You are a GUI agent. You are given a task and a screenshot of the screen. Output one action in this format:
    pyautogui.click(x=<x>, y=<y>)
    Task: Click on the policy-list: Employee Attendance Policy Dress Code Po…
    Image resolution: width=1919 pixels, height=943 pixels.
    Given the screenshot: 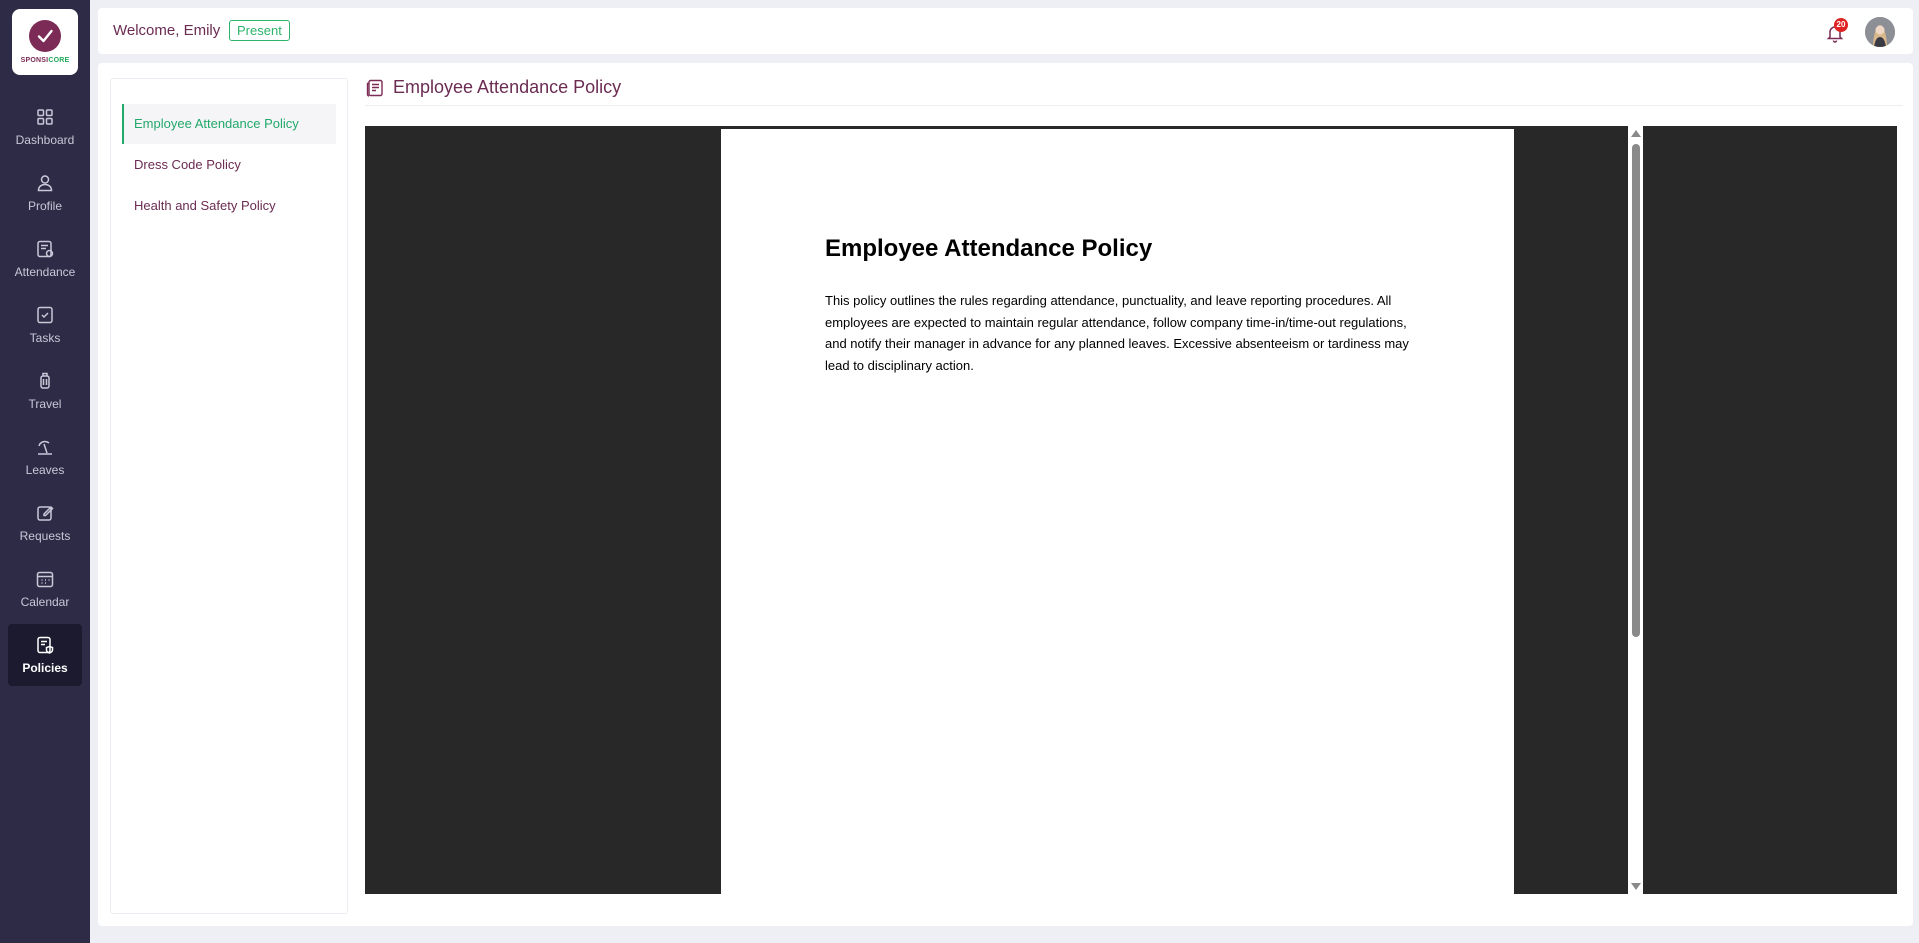 What is the action you would take?
    pyautogui.click(x=229, y=496)
    